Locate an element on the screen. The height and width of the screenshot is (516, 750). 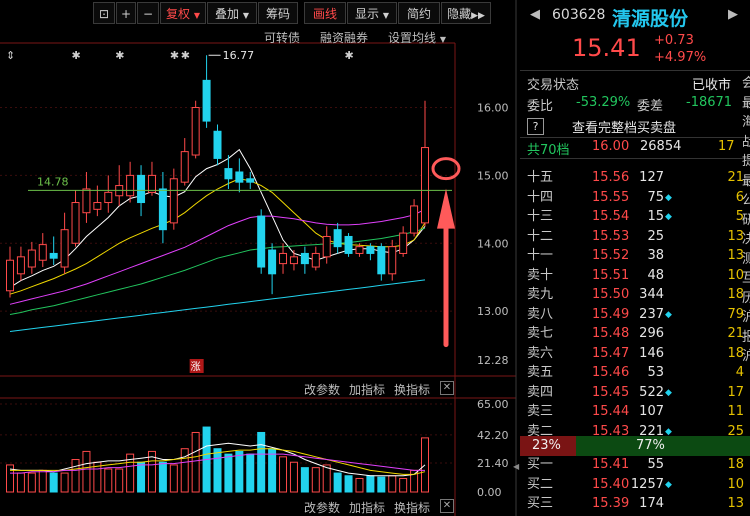
side-tab: 决 is located at coordinates (746, 237).